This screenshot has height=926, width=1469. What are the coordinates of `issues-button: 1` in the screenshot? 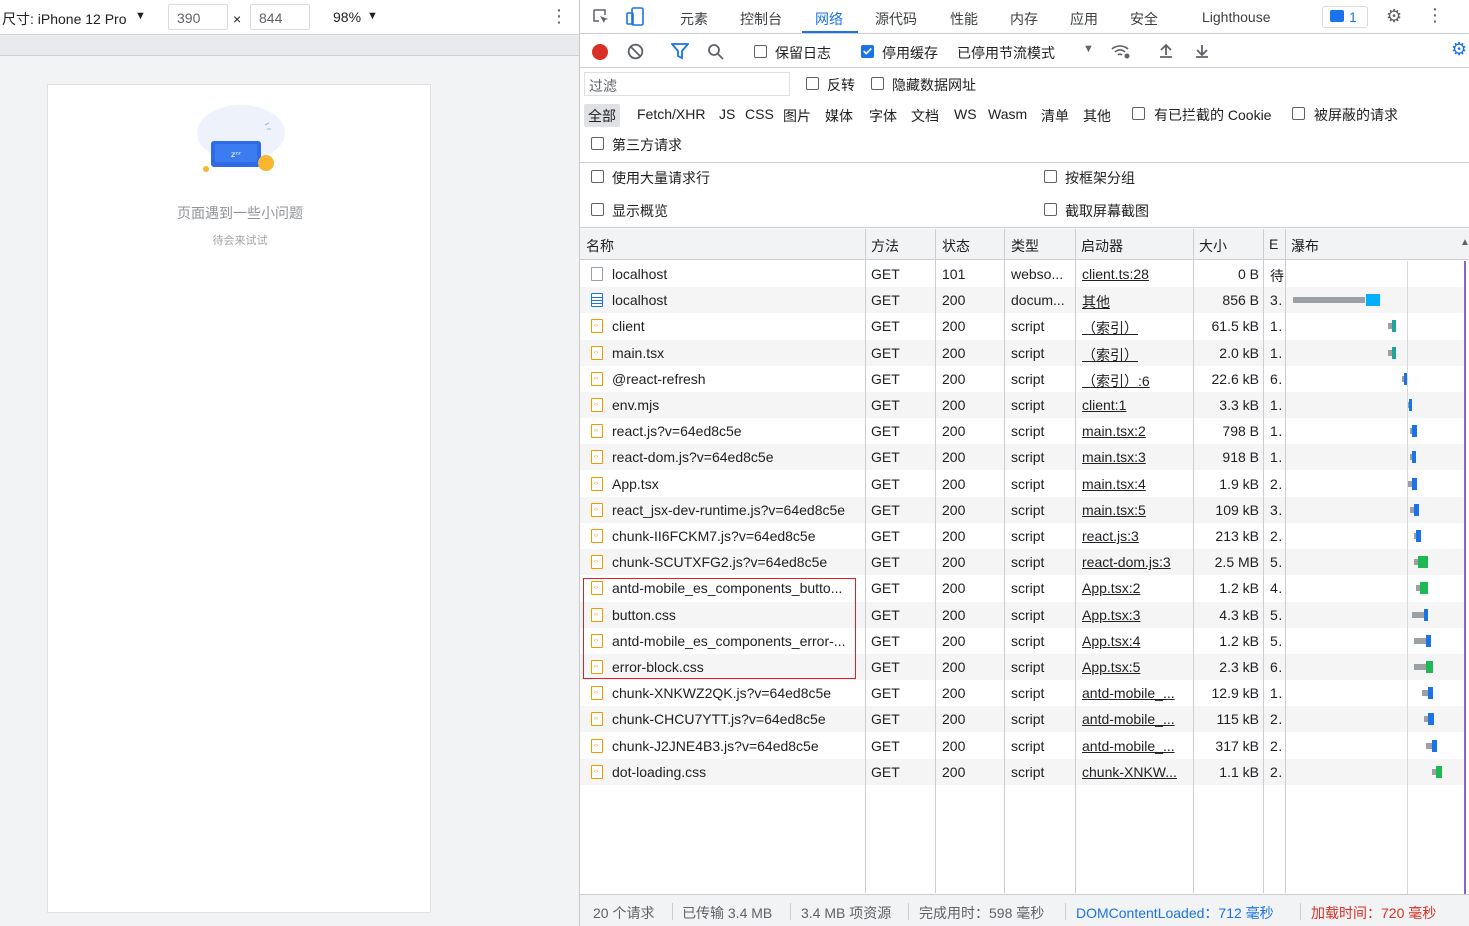 It's located at (1345, 17).